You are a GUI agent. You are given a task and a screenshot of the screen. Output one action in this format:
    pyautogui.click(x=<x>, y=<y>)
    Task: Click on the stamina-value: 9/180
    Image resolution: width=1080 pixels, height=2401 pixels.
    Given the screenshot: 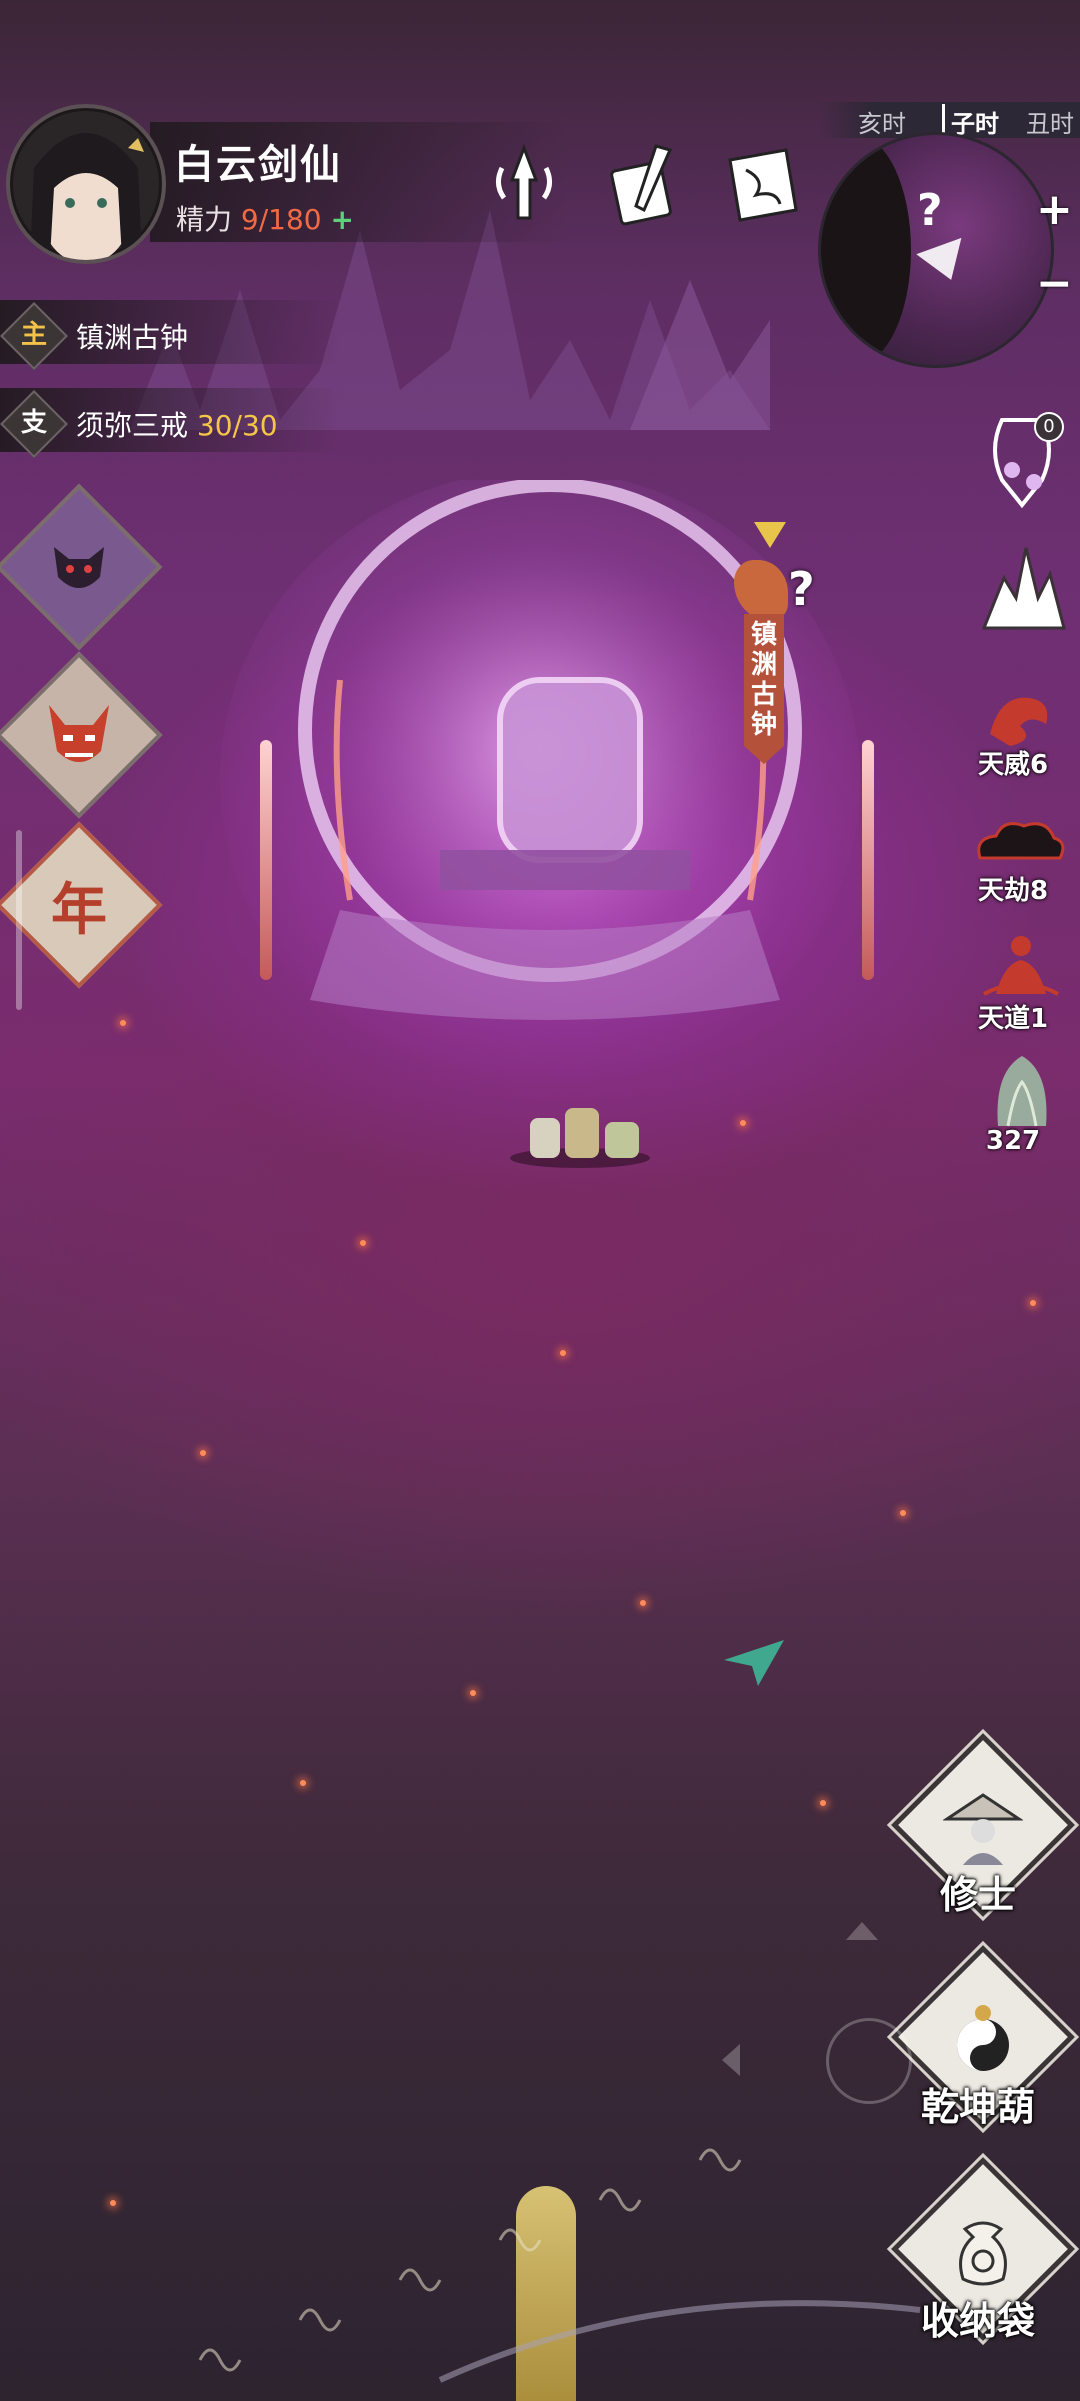 What is the action you would take?
    pyautogui.click(x=281, y=219)
    